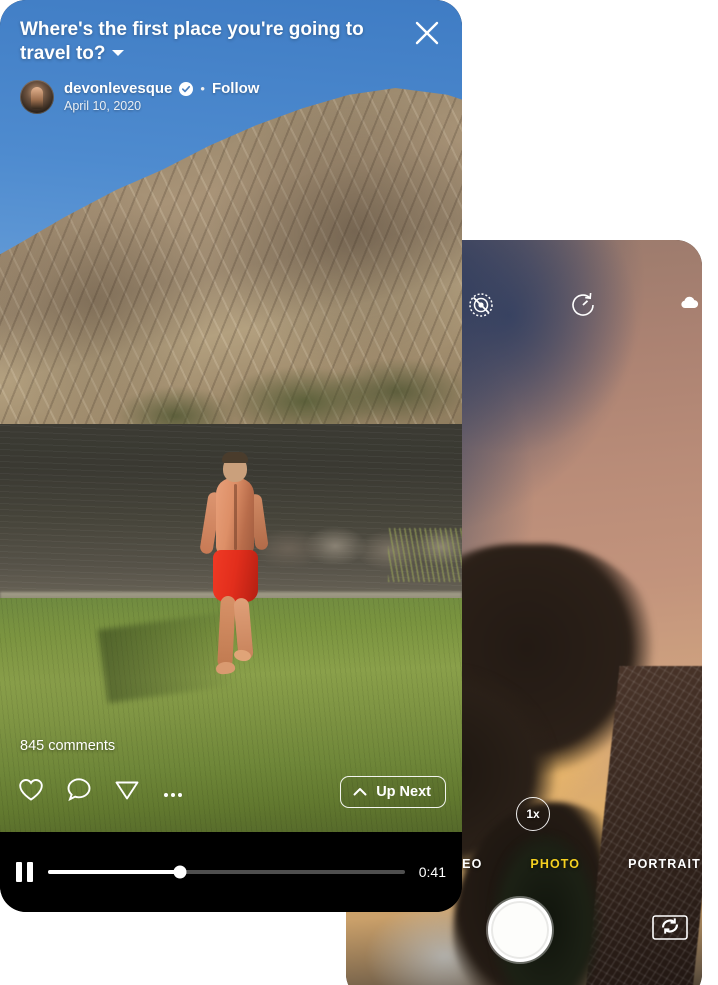 Image resolution: width=718 pixels, height=985 pixels. Describe the element at coordinates (403, 792) in the screenshot. I see `up-next-label: Up Next` at that location.